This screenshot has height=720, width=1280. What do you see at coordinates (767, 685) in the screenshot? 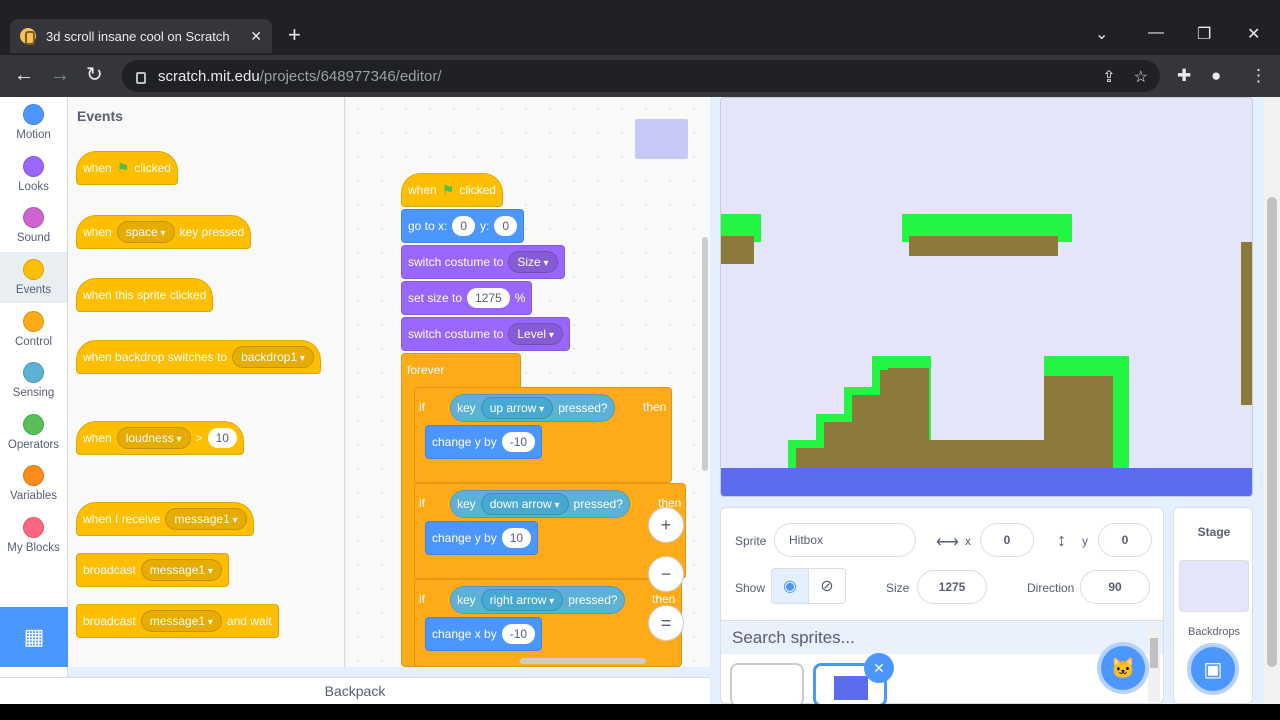
I see `sprite-thumbnail` at bounding box center [767, 685].